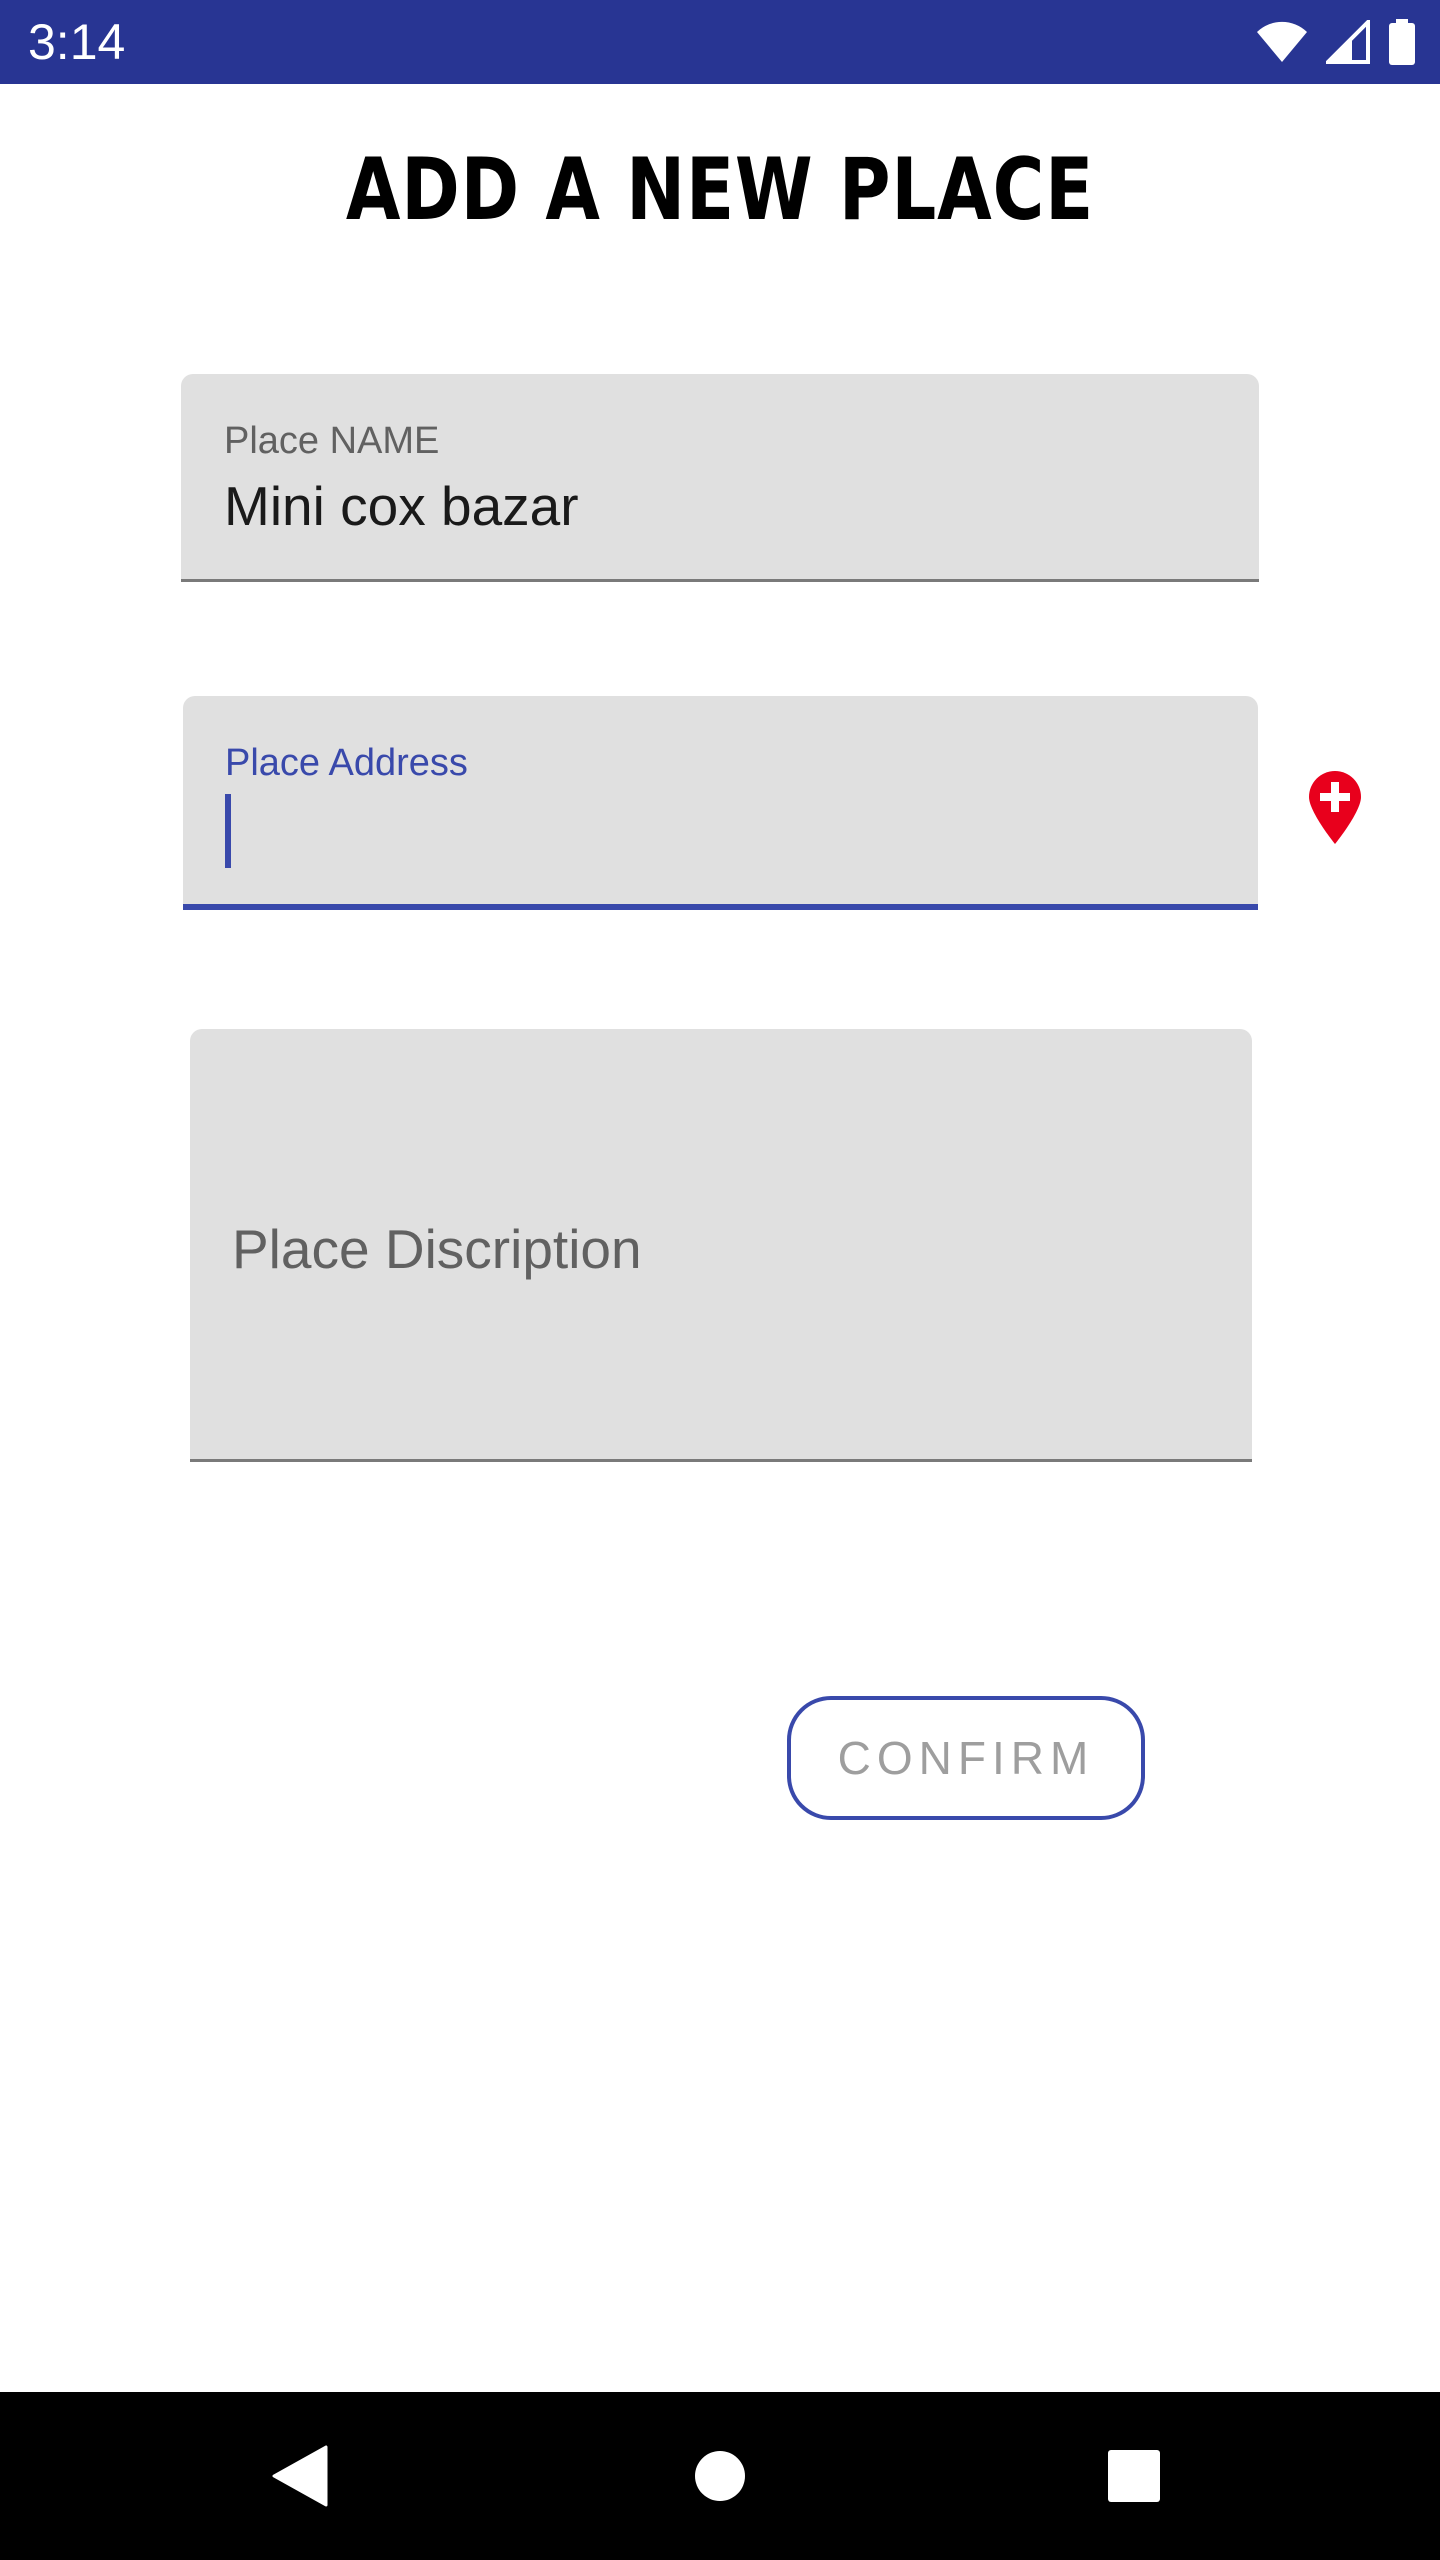 The height and width of the screenshot is (2560, 1440). What do you see at coordinates (228, 831) in the screenshot?
I see `text-cursor` at bounding box center [228, 831].